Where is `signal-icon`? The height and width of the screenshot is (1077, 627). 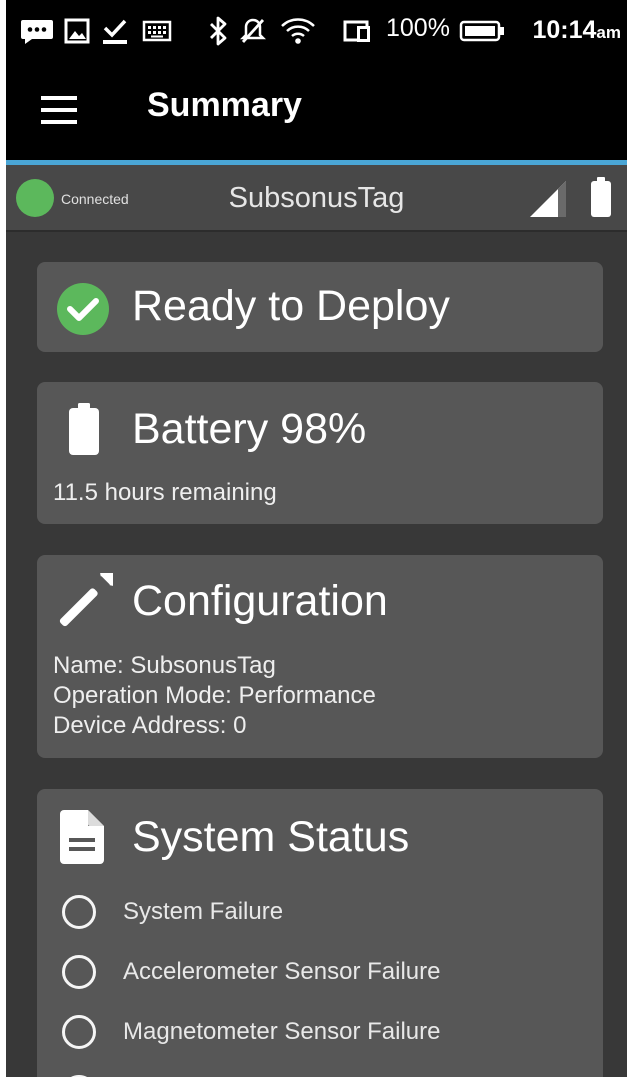
signal-icon is located at coordinates (548, 201).